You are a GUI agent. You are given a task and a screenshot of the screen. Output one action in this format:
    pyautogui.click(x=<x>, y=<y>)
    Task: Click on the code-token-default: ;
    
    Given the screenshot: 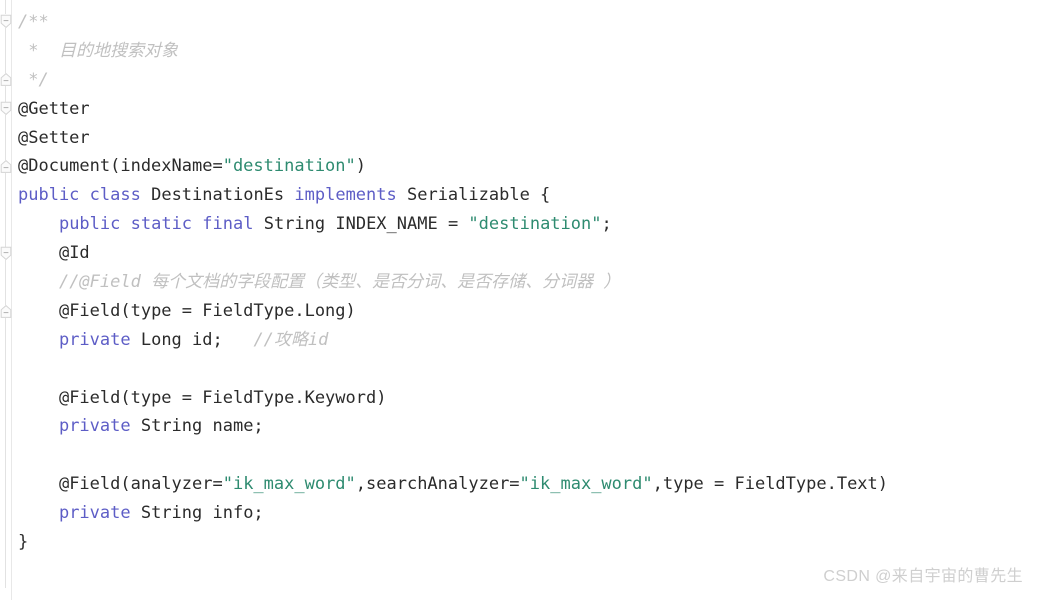 What is the action you would take?
    pyautogui.click(x=606, y=224)
    